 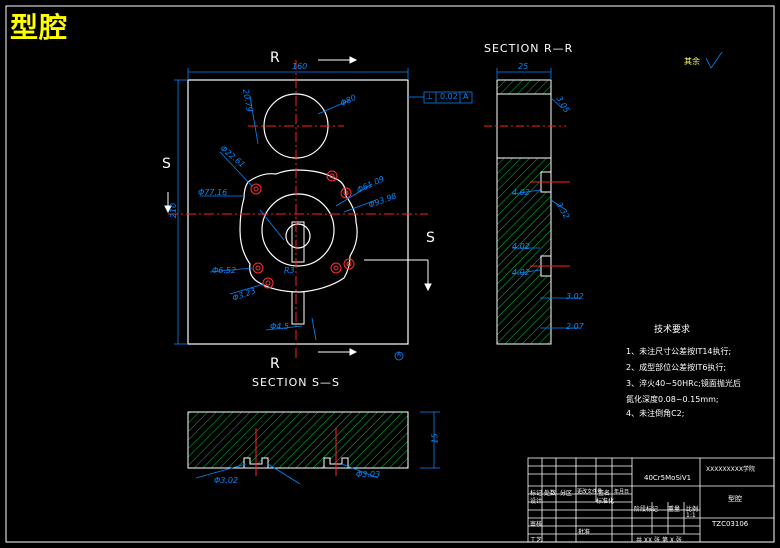 What do you see at coordinates (521, 272) in the screenshot?
I see `rr-402c: 4.02` at bounding box center [521, 272].